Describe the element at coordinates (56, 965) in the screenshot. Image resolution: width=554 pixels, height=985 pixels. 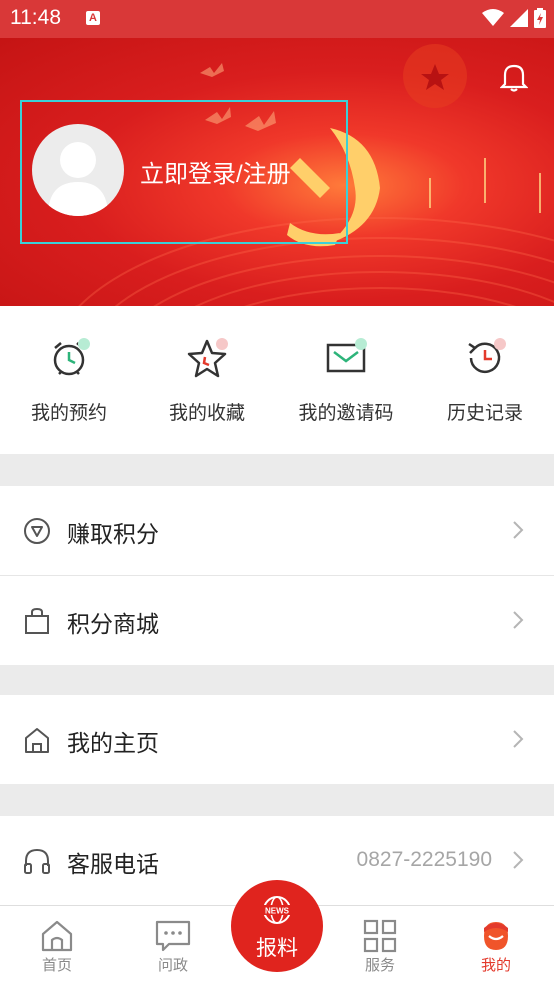
I see `tab-label: 首页` at that location.